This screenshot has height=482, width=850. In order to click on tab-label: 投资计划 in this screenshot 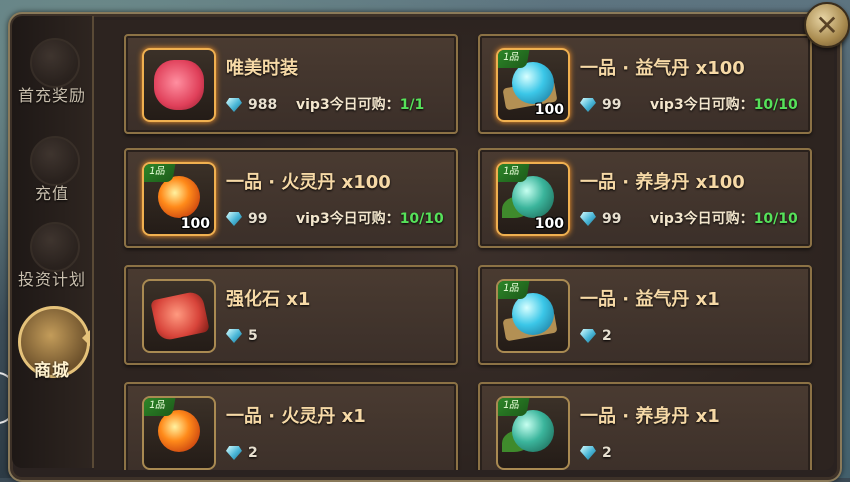, I will do `click(51, 279)`.